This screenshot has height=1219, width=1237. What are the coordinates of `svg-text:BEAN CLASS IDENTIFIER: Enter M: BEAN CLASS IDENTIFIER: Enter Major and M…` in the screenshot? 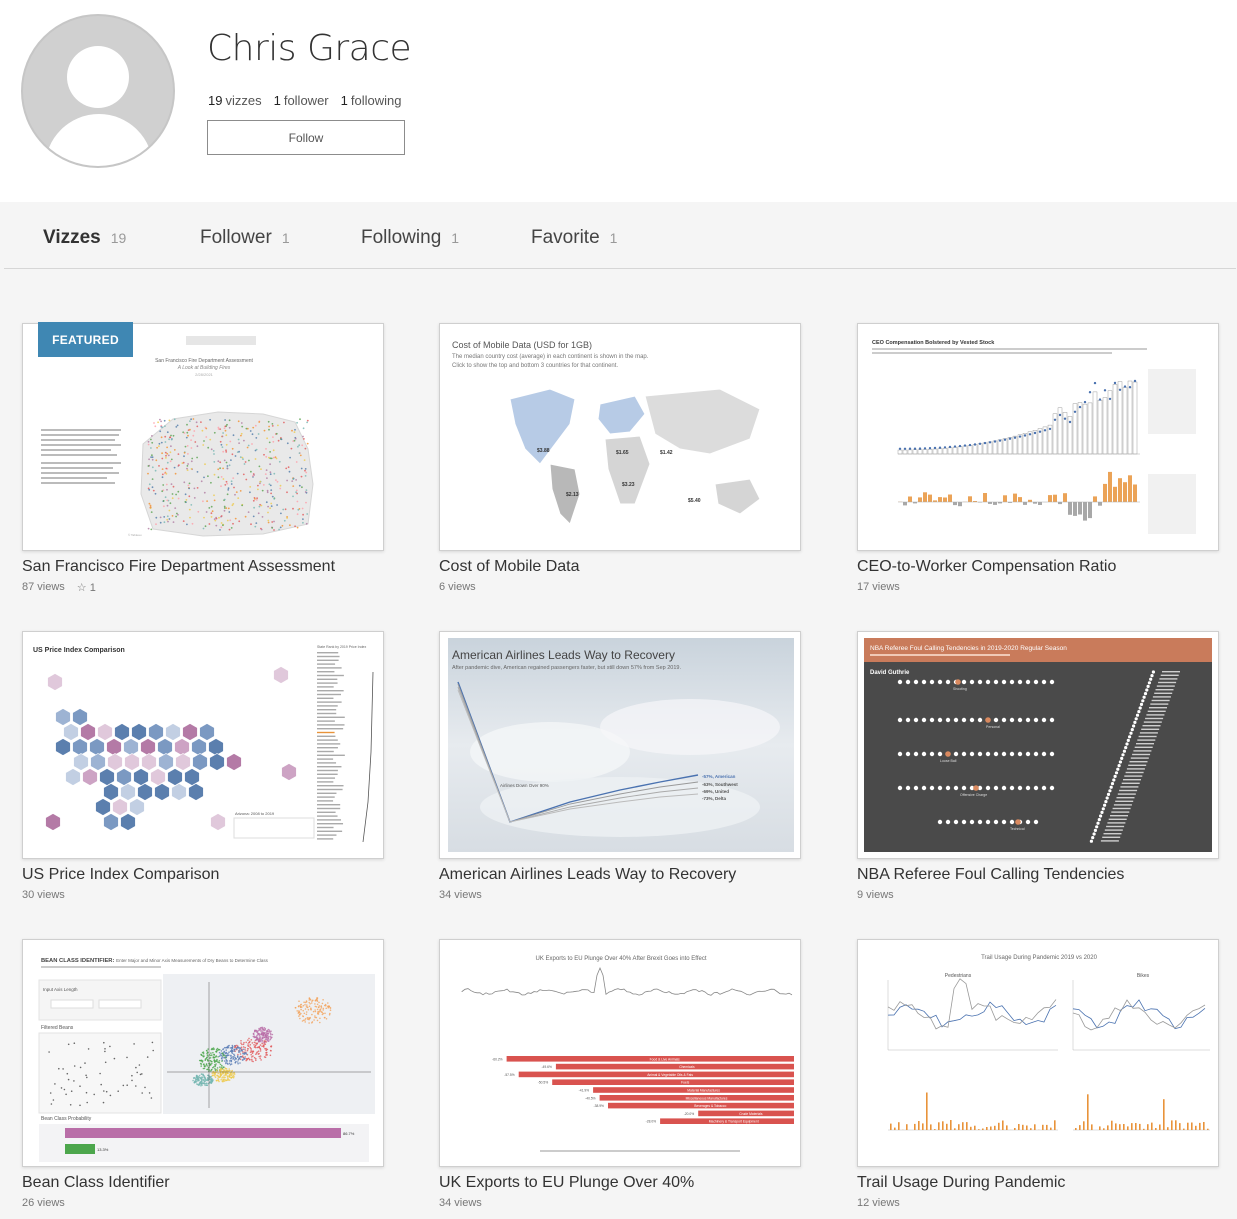 It's located at (155, 961).